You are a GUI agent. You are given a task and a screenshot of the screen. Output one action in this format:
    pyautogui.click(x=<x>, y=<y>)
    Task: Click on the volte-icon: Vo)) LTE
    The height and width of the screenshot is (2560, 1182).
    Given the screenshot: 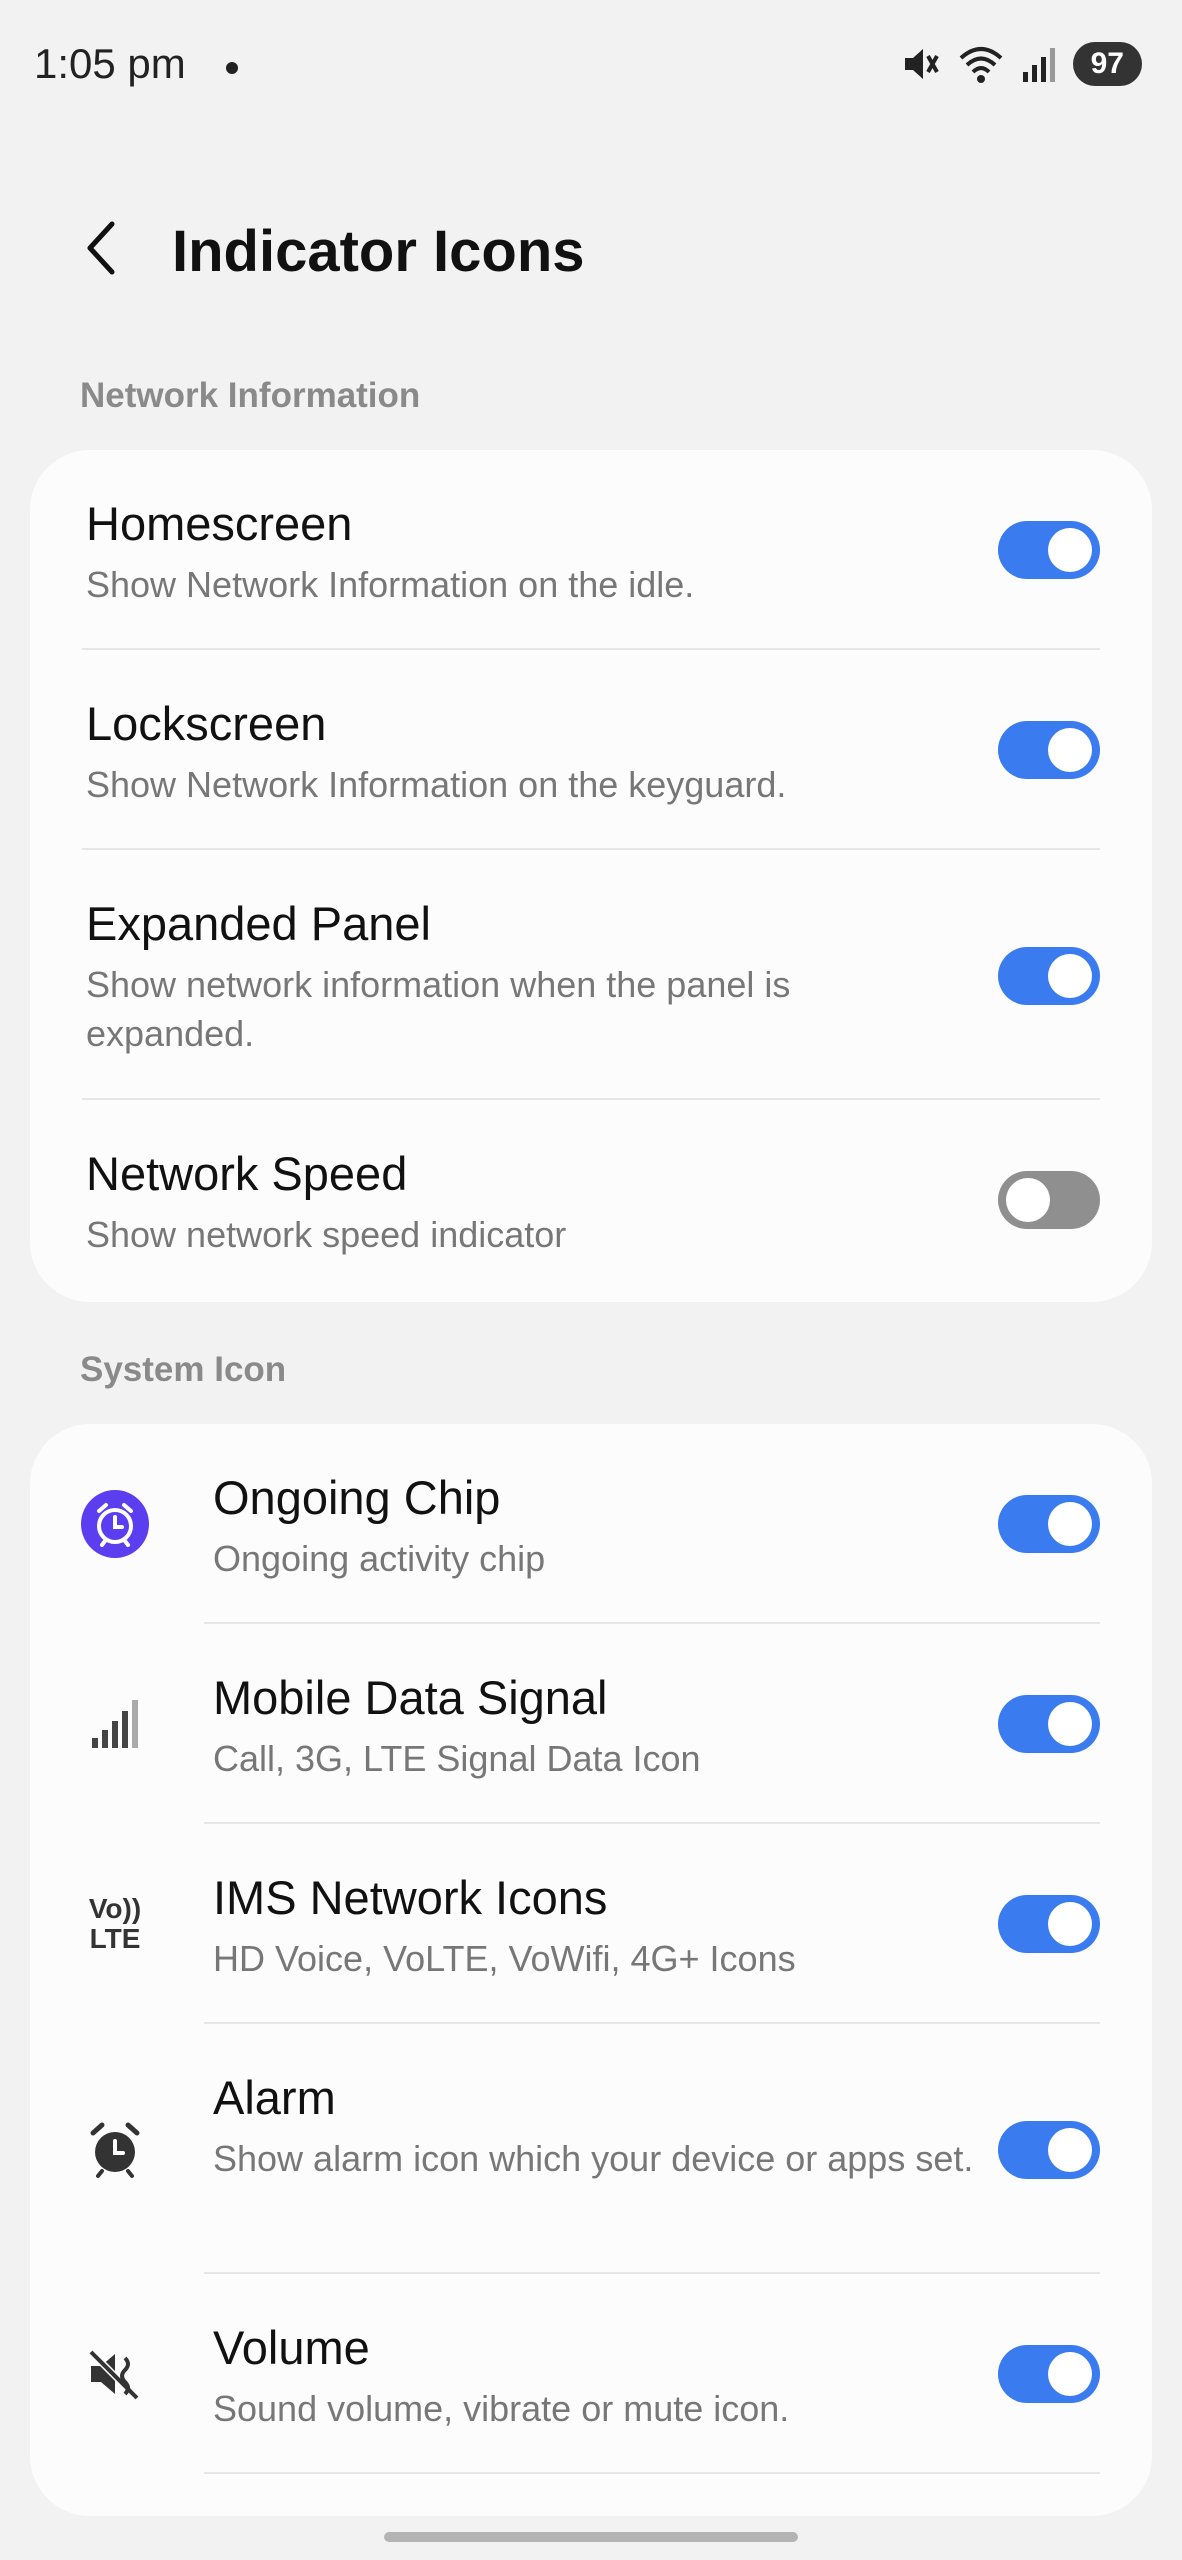 What is the action you would take?
    pyautogui.click(x=115, y=1924)
    